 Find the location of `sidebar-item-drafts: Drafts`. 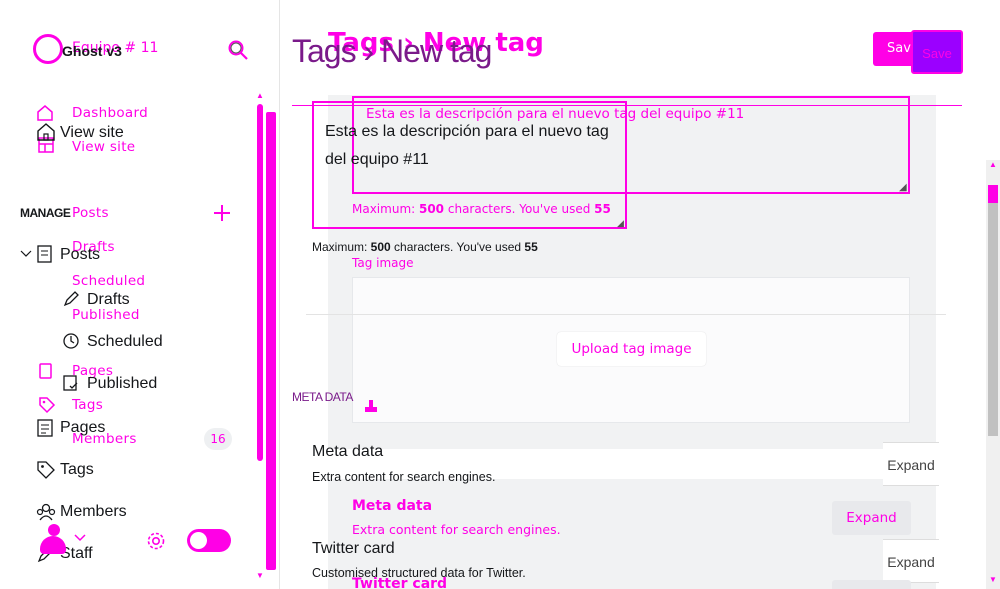

sidebar-item-drafts: Drafts is located at coordinates (108, 300).